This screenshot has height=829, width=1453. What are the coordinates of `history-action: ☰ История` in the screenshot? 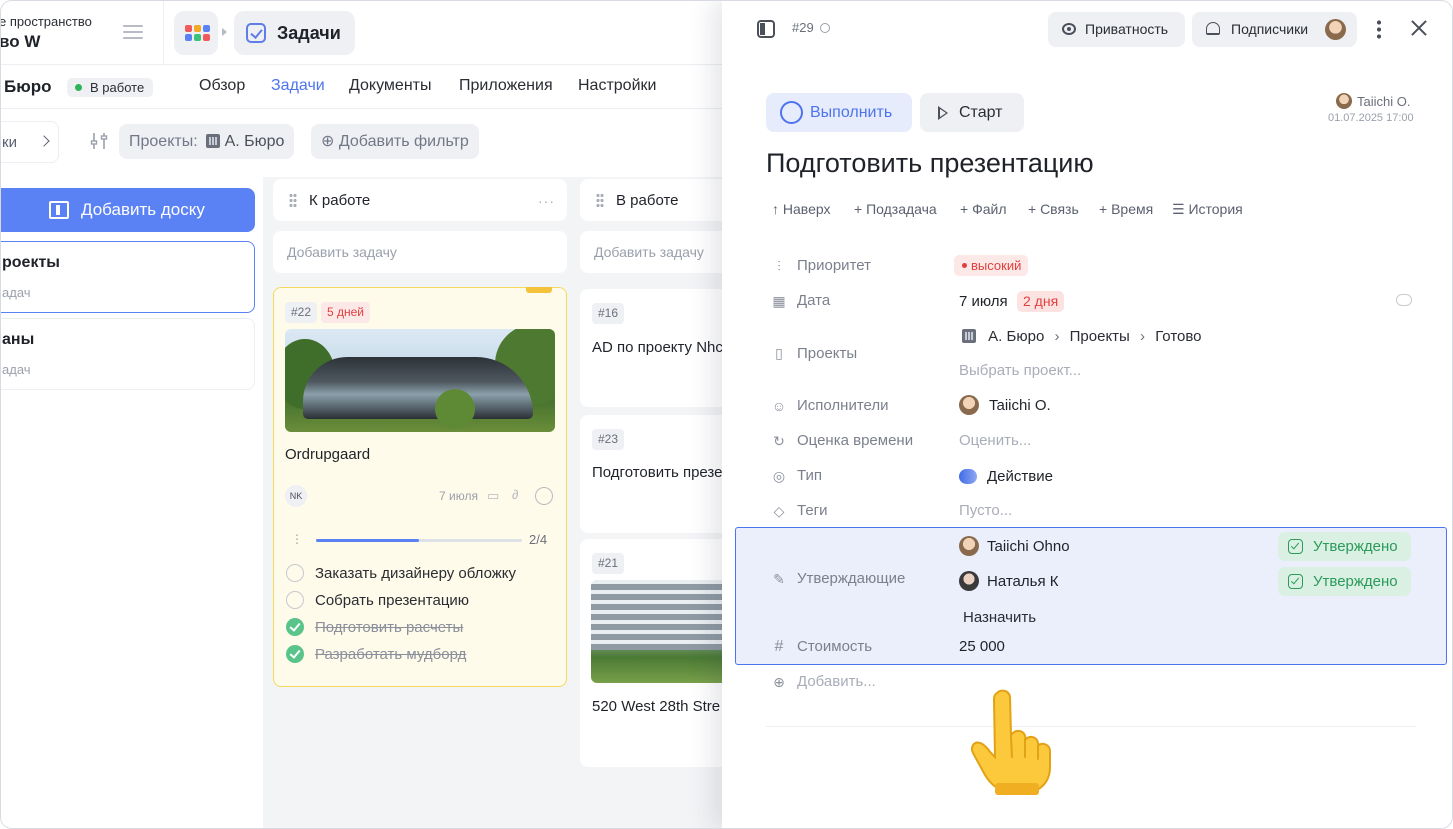 It's located at (1207, 209).